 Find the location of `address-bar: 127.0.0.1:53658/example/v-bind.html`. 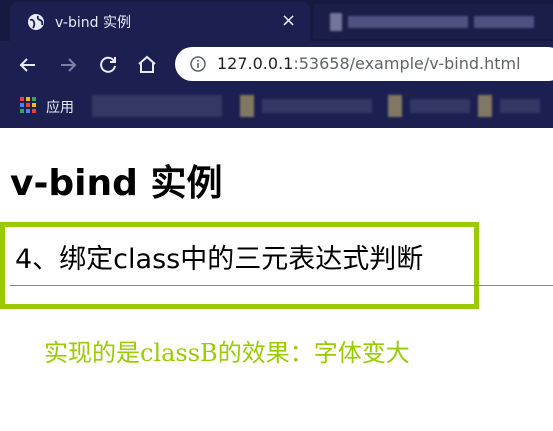

address-bar: 127.0.0.1:53658/example/v-bind.html is located at coordinates (364, 64).